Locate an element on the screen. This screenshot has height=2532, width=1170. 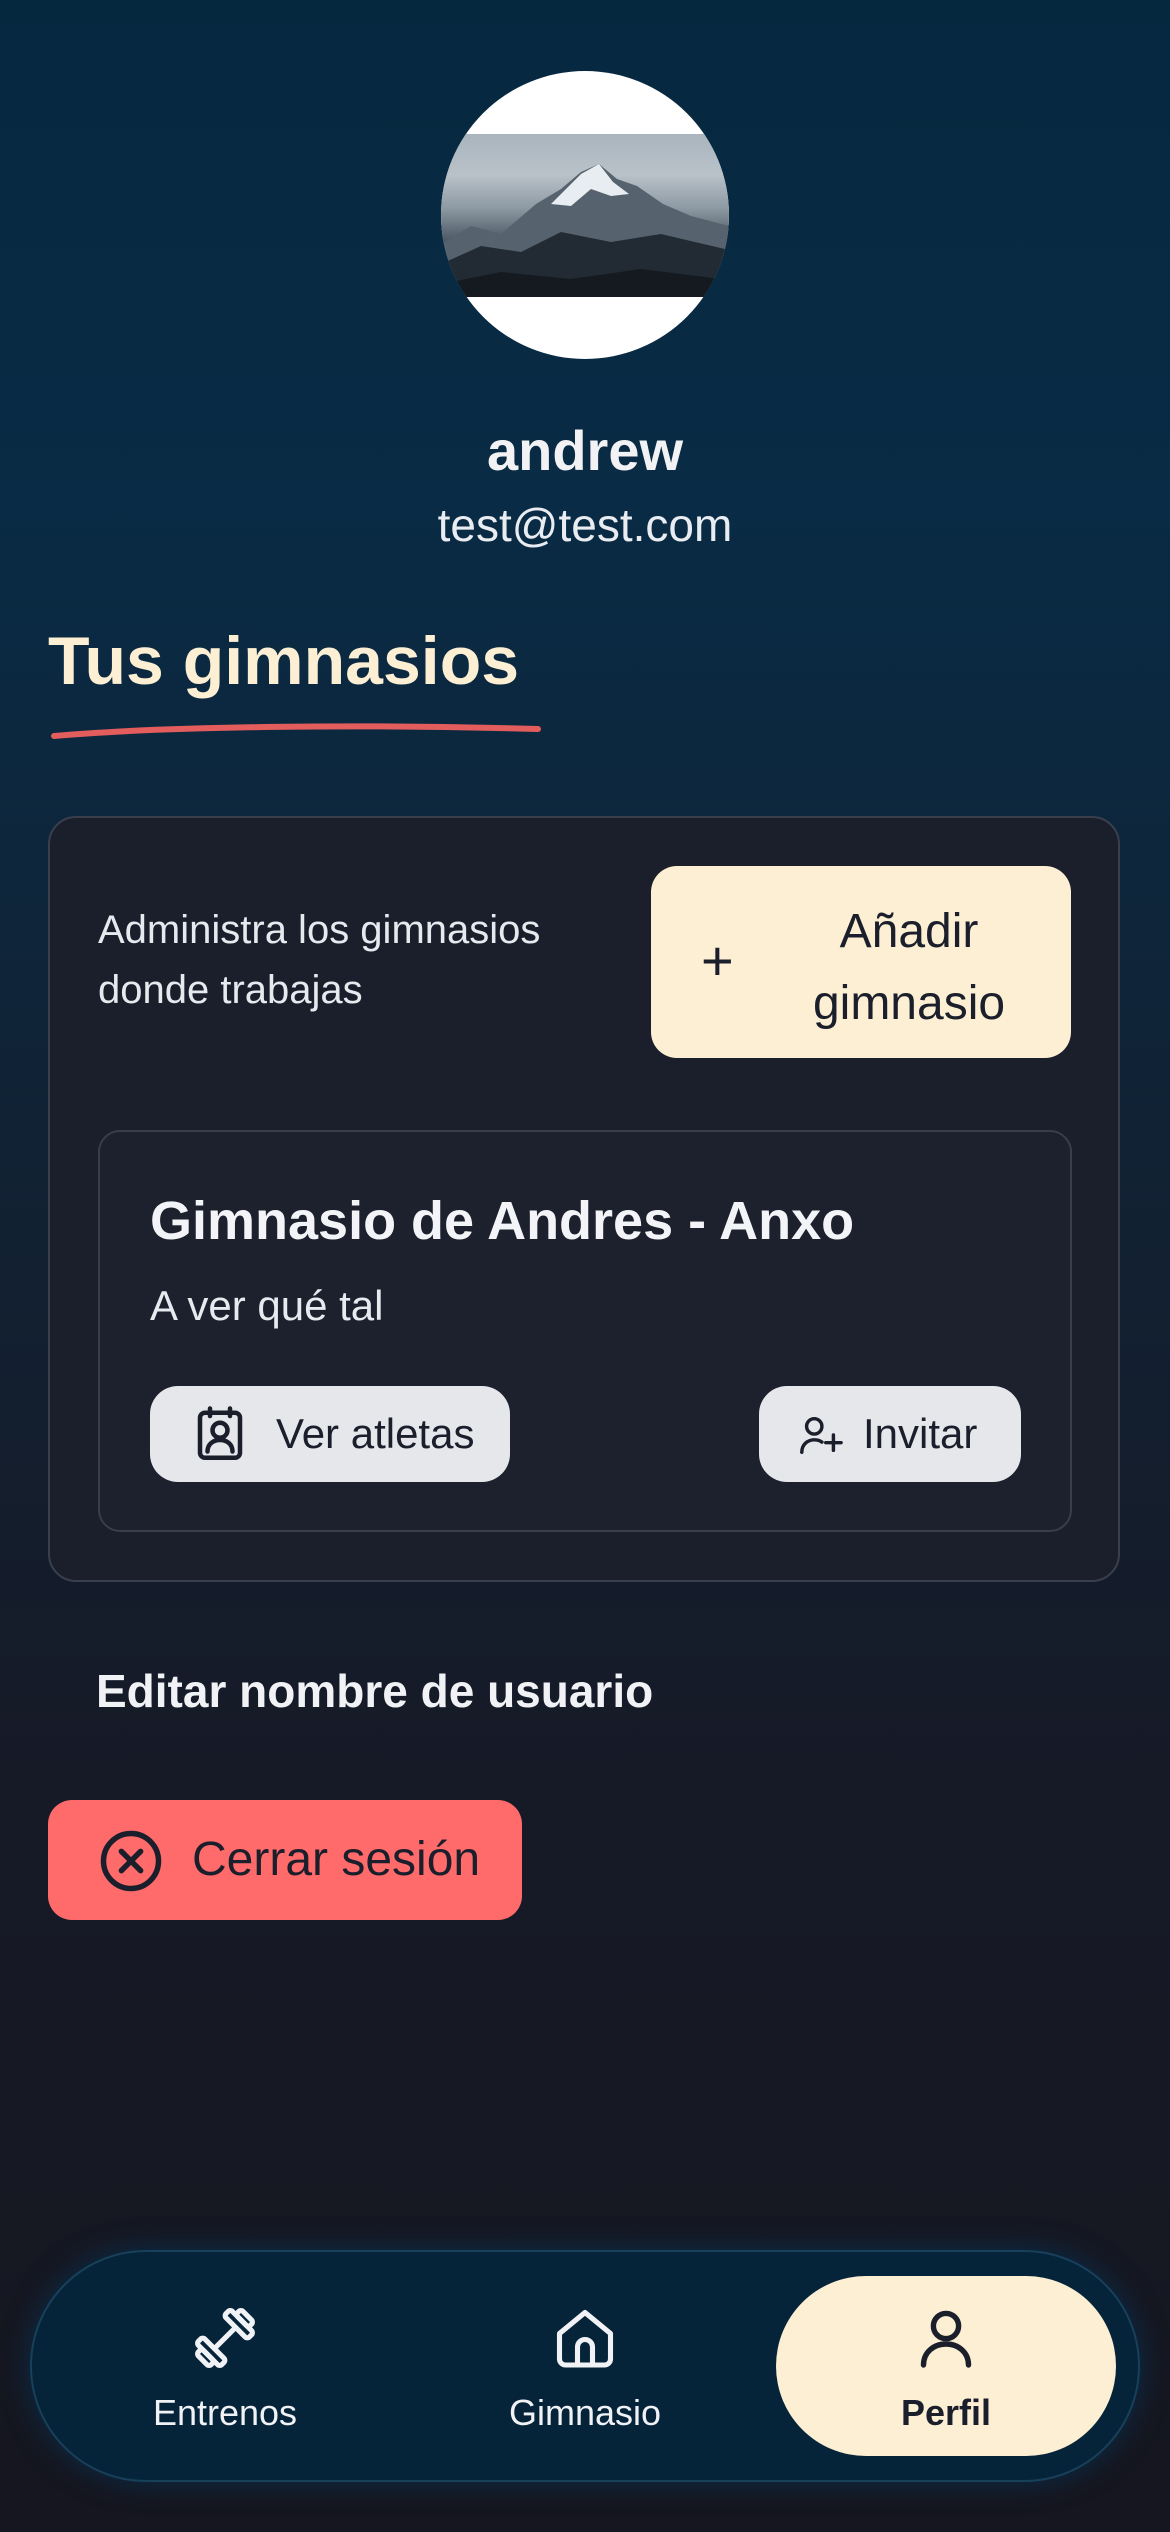
profile-avatar is located at coordinates (585, 215).